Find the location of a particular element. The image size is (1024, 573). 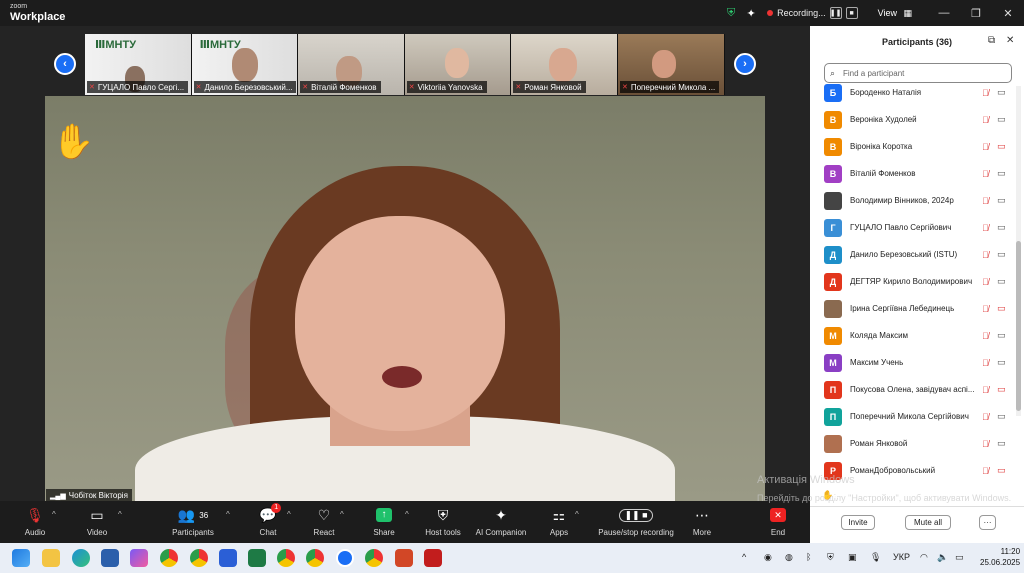

copilot-icon is located at coordinates (139, 558).